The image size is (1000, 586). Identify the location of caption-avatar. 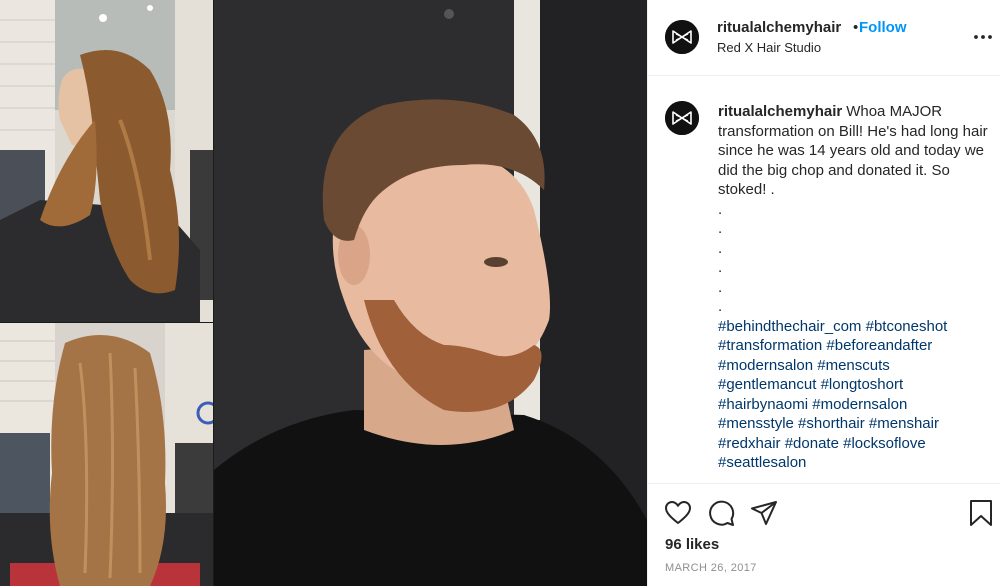
(682, 118).